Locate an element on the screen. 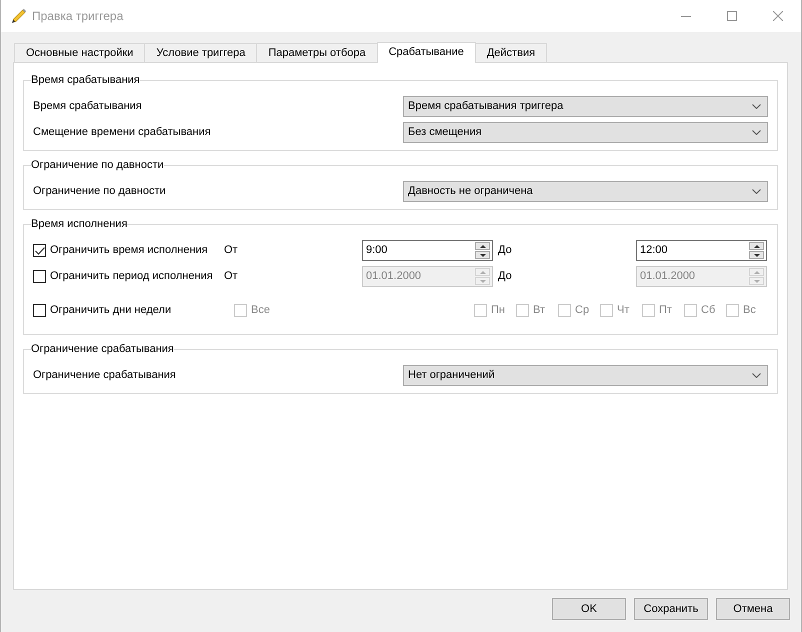  tab: Действия is located at coordinates (511, 52).